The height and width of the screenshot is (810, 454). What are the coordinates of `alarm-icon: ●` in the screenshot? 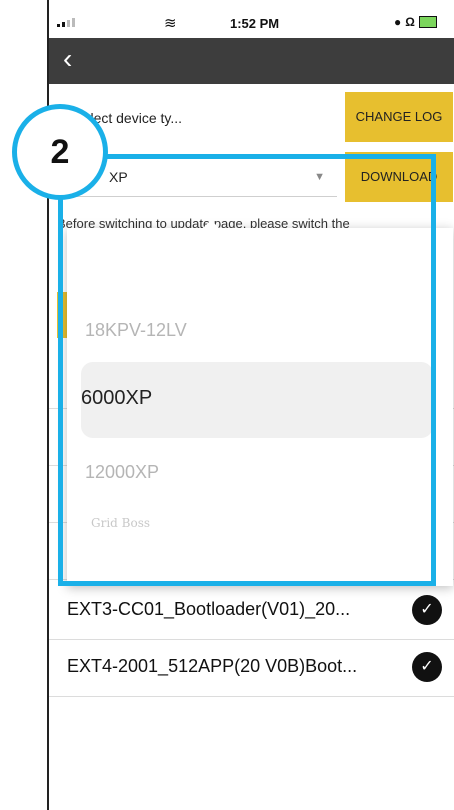 It's located at (398, 22).